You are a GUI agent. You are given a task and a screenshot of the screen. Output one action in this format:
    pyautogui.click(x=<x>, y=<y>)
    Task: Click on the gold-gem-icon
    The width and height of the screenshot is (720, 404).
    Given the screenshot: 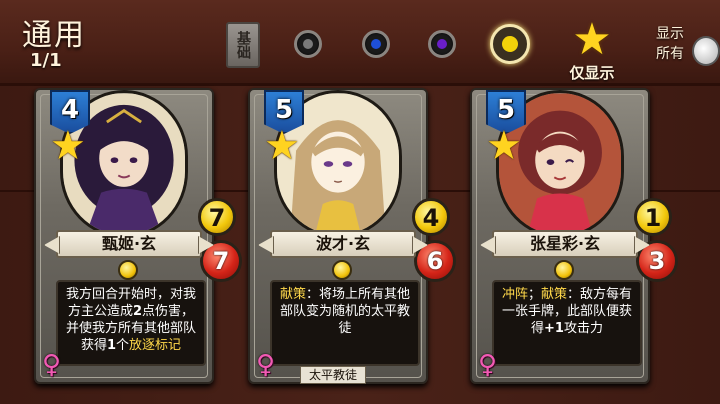 What is the action you would take?
    pyautogui.click(x=510, y=44)
    